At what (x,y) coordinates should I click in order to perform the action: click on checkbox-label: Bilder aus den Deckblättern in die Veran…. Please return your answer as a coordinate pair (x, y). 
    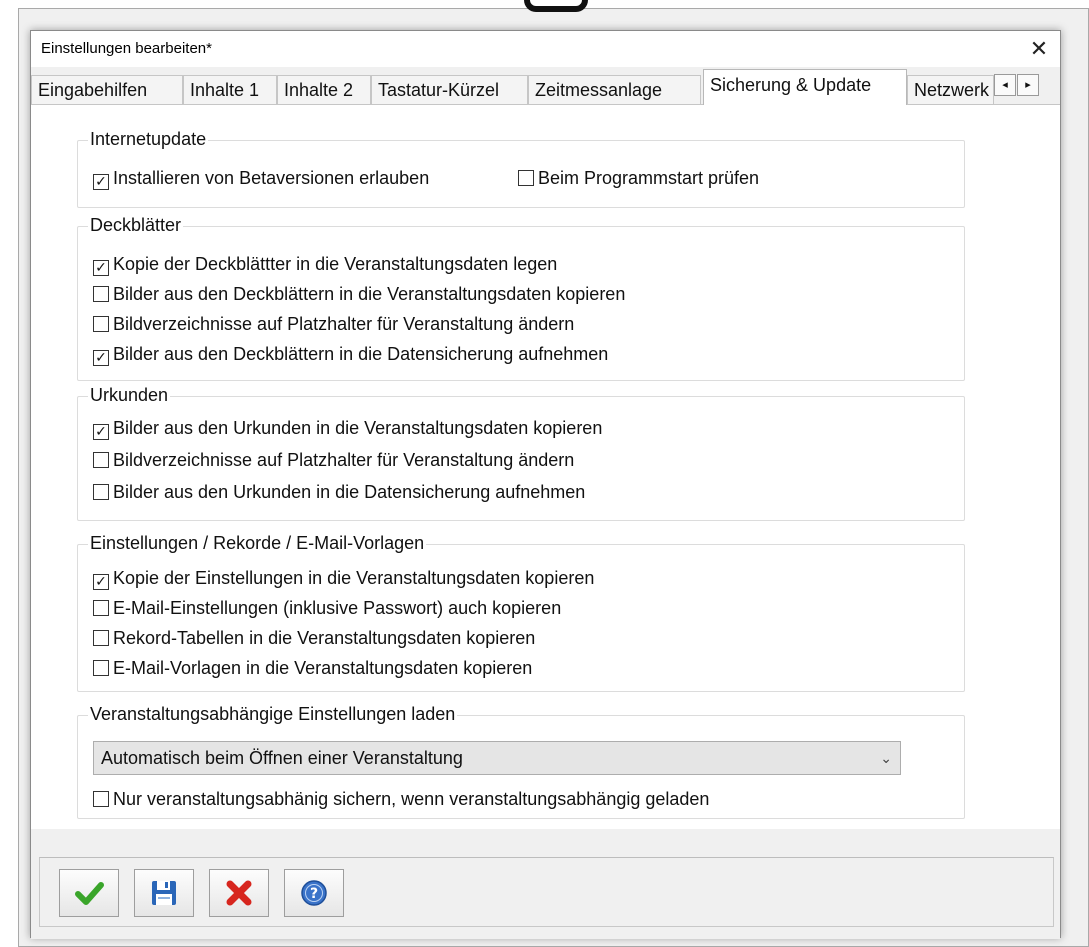
    Looking at the image, I should click on (369, 294).